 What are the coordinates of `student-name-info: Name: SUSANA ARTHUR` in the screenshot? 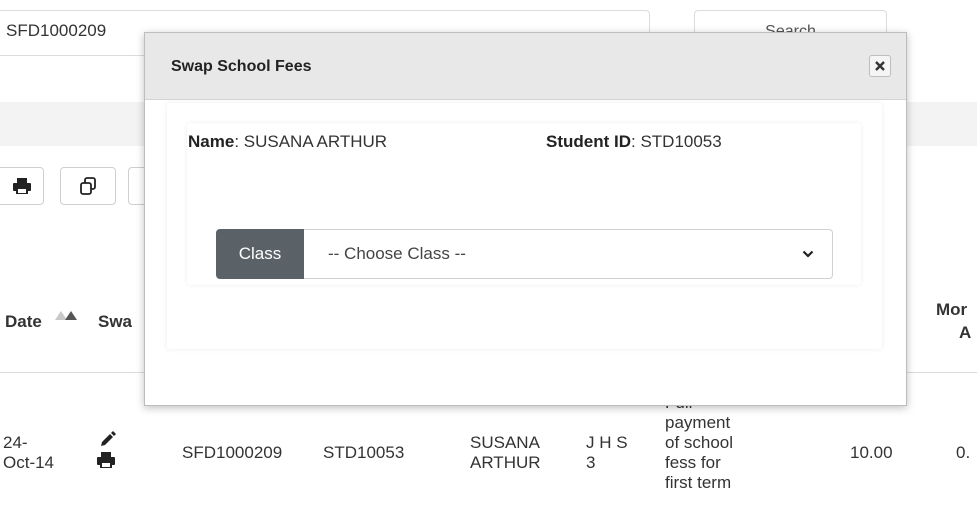 It's located at (287, 142).